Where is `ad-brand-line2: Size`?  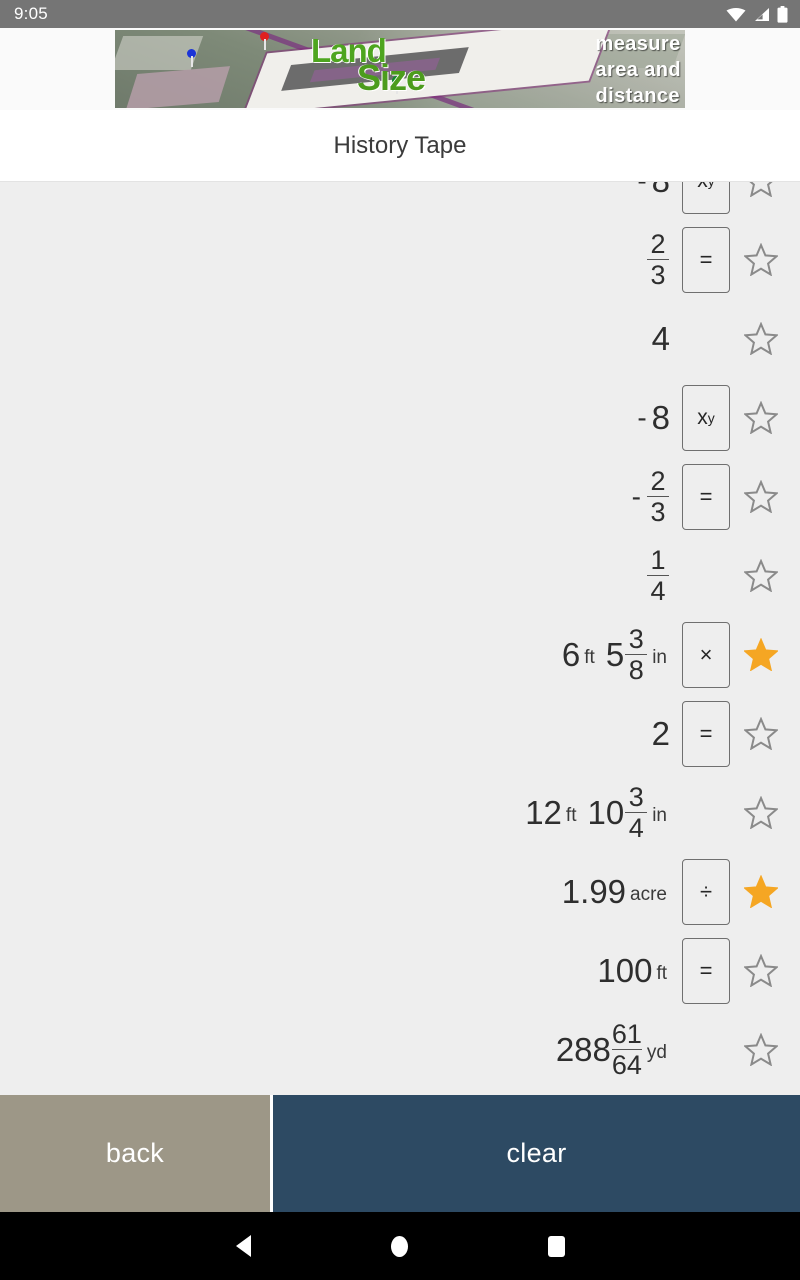
ad-brand-line2: Size is located at coordinates (391, 77).